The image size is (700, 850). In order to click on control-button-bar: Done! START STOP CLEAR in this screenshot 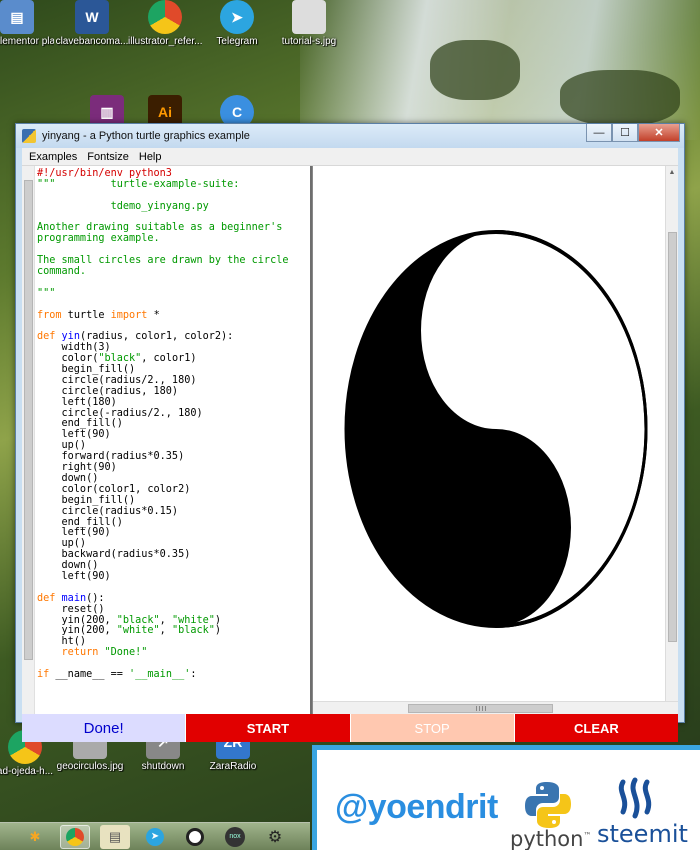, I will do `click(350, 728)`.